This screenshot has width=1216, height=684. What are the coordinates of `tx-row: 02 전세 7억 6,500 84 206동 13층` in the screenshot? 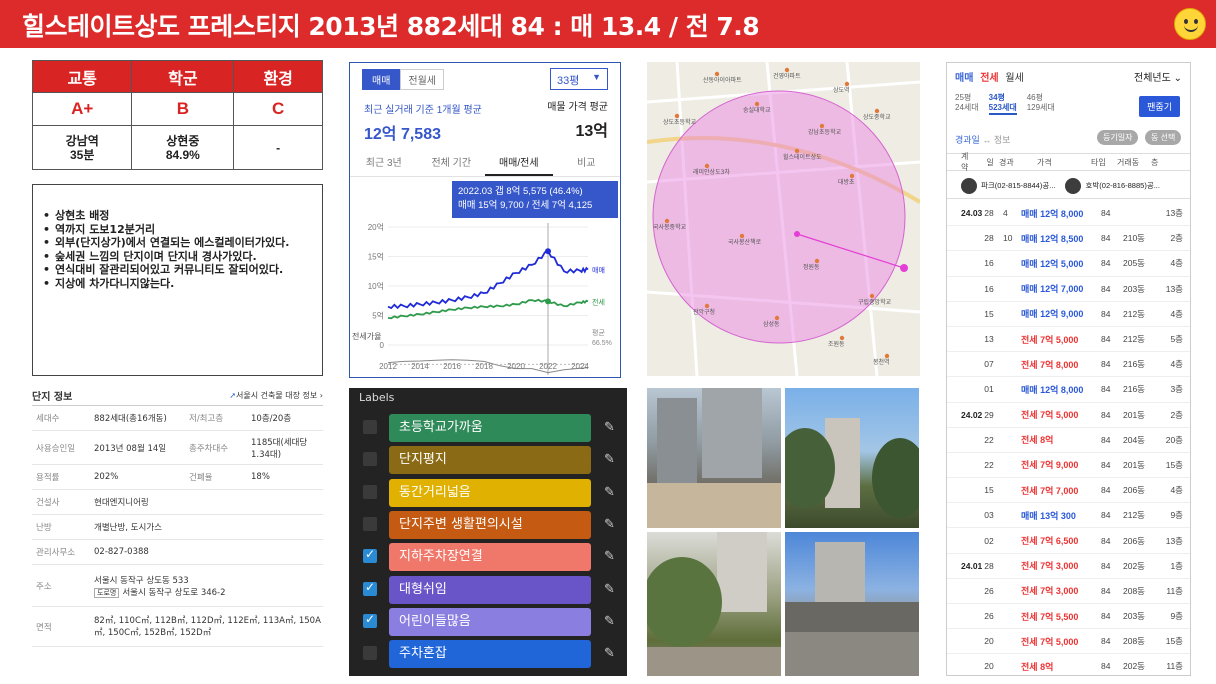 It's located at (1068, 541).